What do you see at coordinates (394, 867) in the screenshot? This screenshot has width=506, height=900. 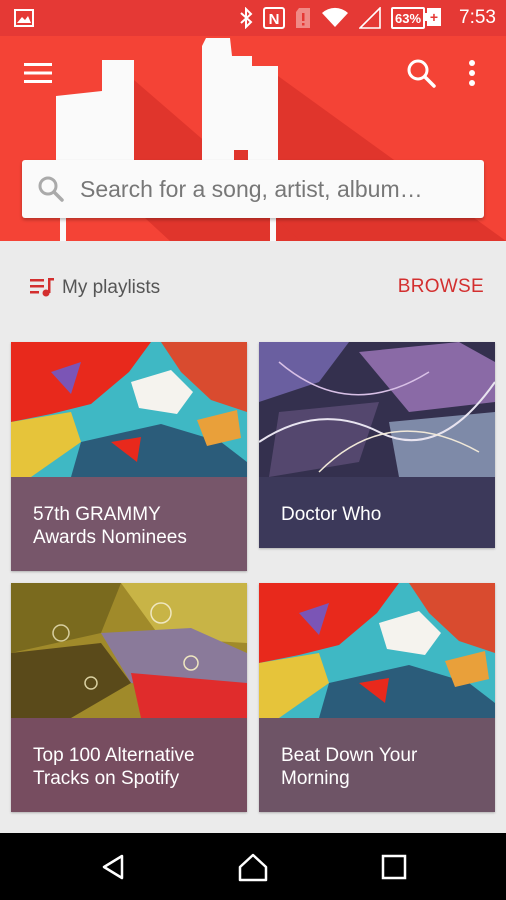 I see `recents-icon` at bounding box center [394, 867].